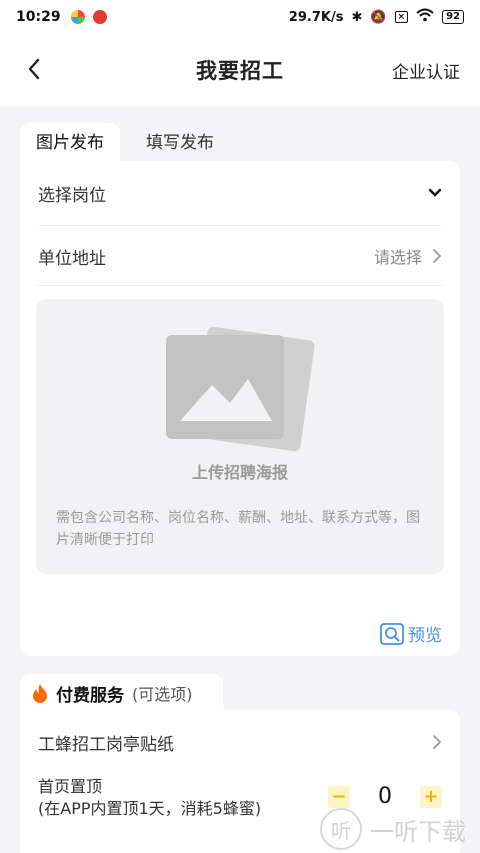 Image resolution: width=480 pixels, height=853 pixels. What do you see at coordinates (238, 529) in the screenshot?
I see `upload-hint-text: 需包含公司名称、岗位名称、薪酬、地址、联系方式等，图片清晰便于打印` at bounding box center [238, 529].